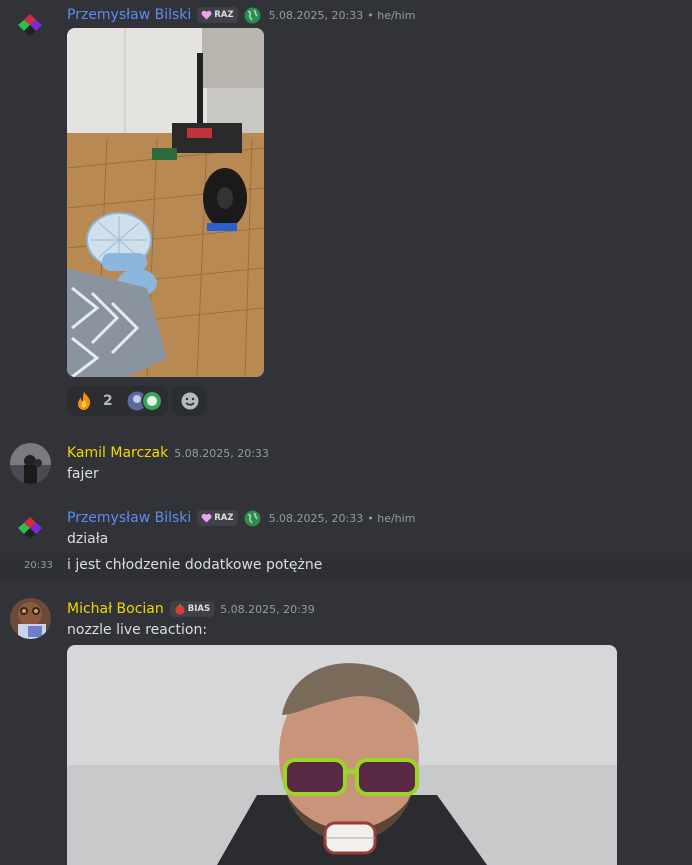 The height and width of the screenshot is (865, 692). Describe the element at coordinates (117, 453) in the screenshot. I see `username: Kamil Marczak` at that location.